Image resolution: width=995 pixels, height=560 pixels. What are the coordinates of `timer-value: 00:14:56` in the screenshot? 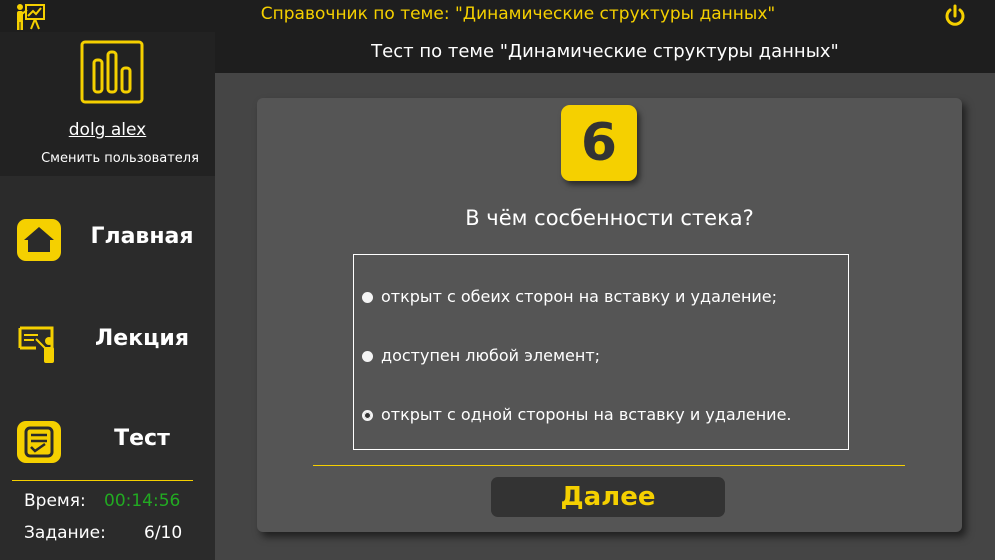 It's located at (142, 501).